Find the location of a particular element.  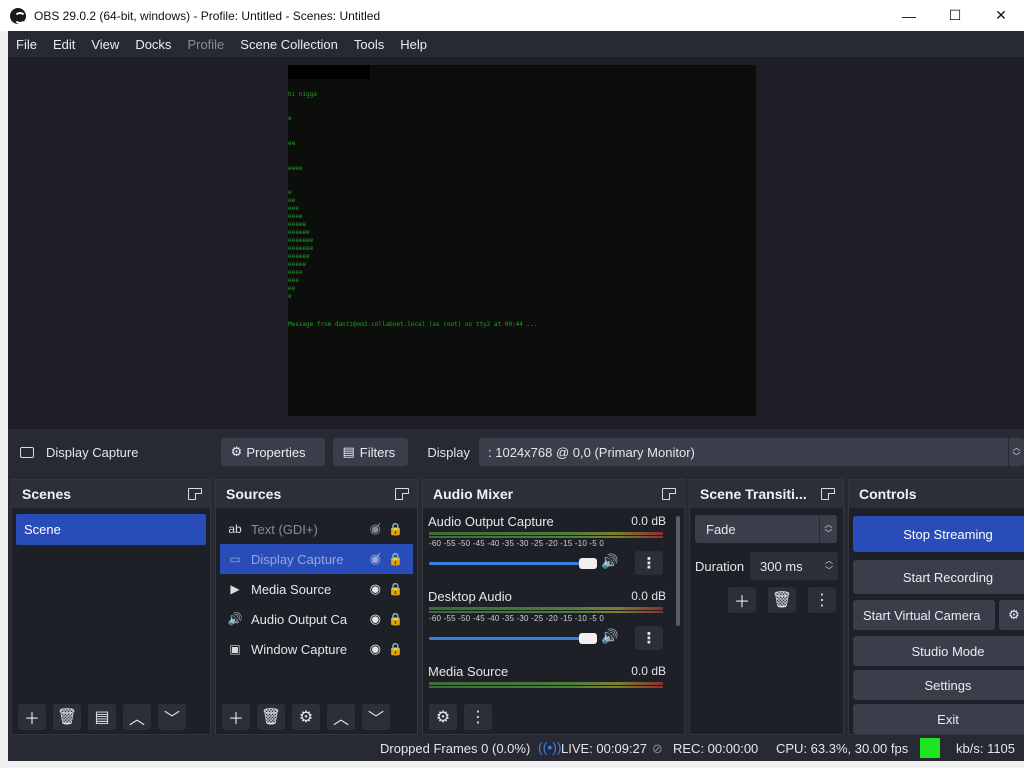

add-scene-button: ＋ is located at coordinates (32, 717).